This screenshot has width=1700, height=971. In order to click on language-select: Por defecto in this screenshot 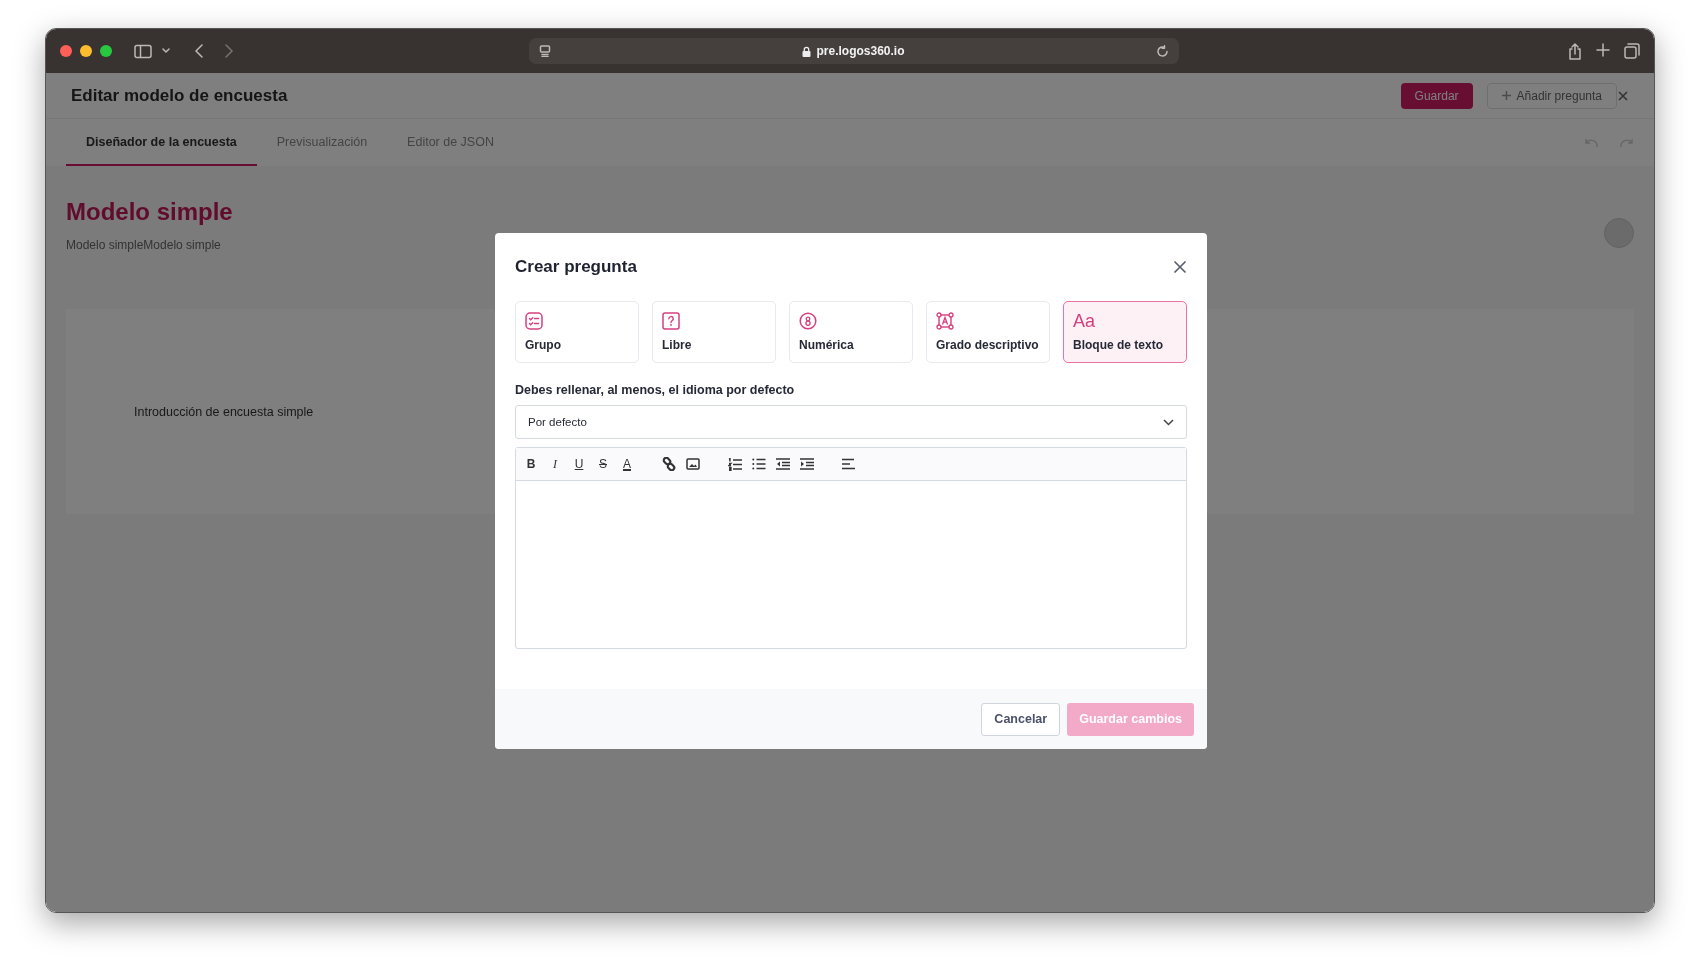, I will do `click(851, 422)`.